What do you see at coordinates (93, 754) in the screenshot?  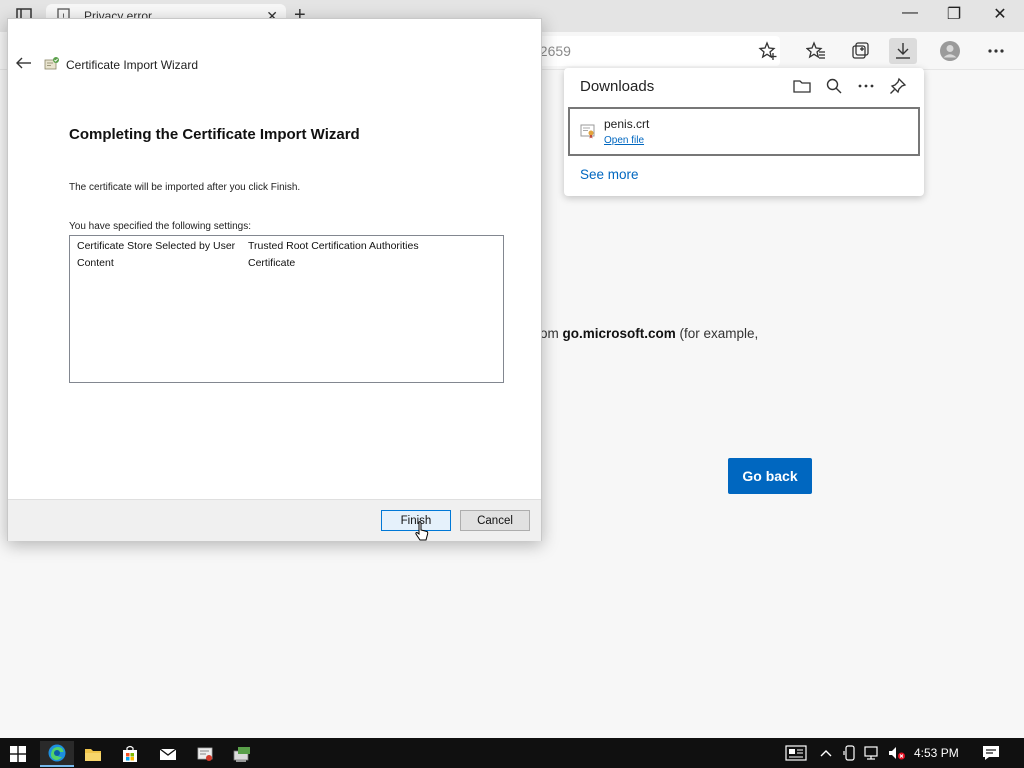 I see `file-explorer-icon` at bounding box center [93, 754].